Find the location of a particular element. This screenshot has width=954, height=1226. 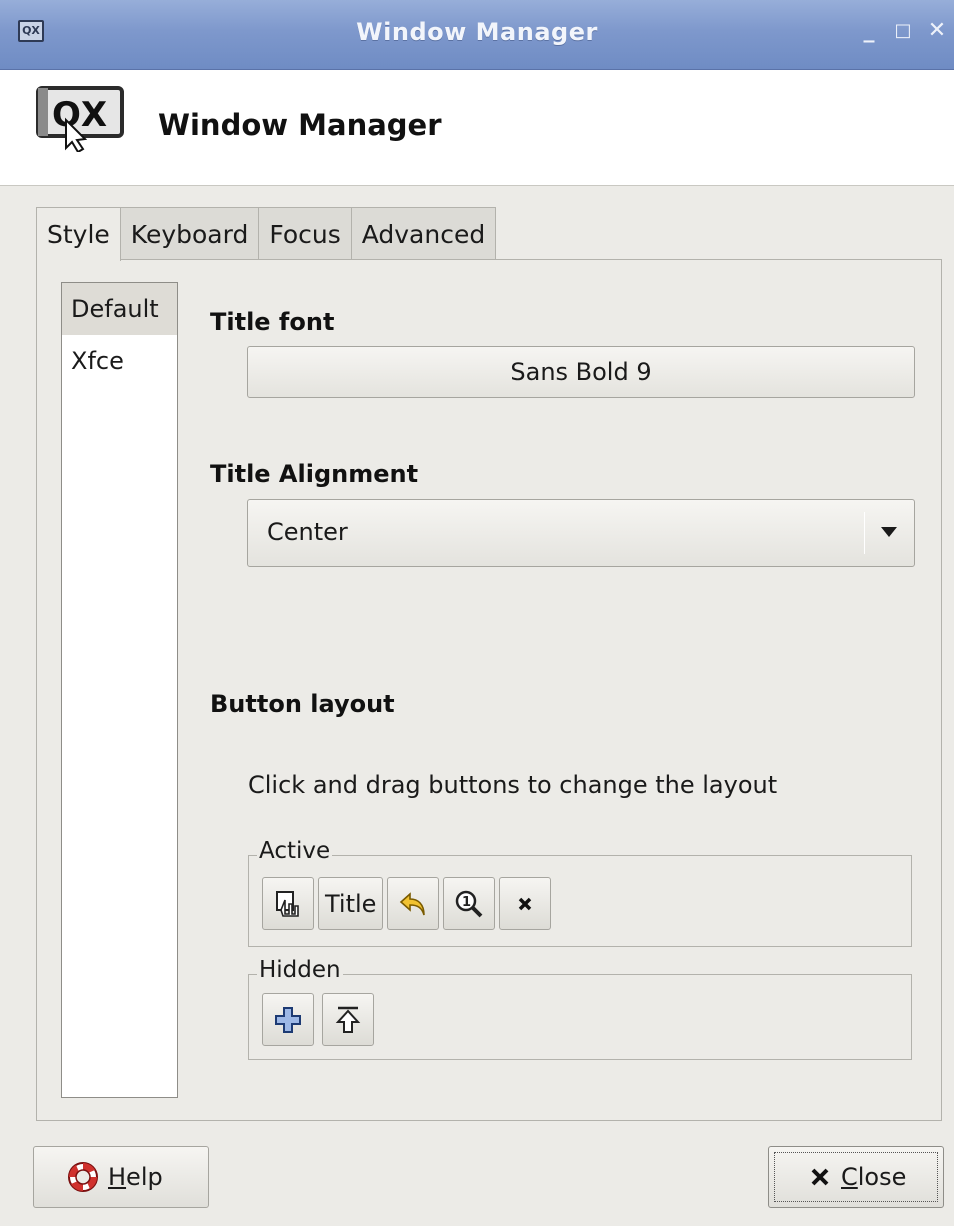

hidden-buttons-frame: Hidden is located at coordinates (580, 1008).